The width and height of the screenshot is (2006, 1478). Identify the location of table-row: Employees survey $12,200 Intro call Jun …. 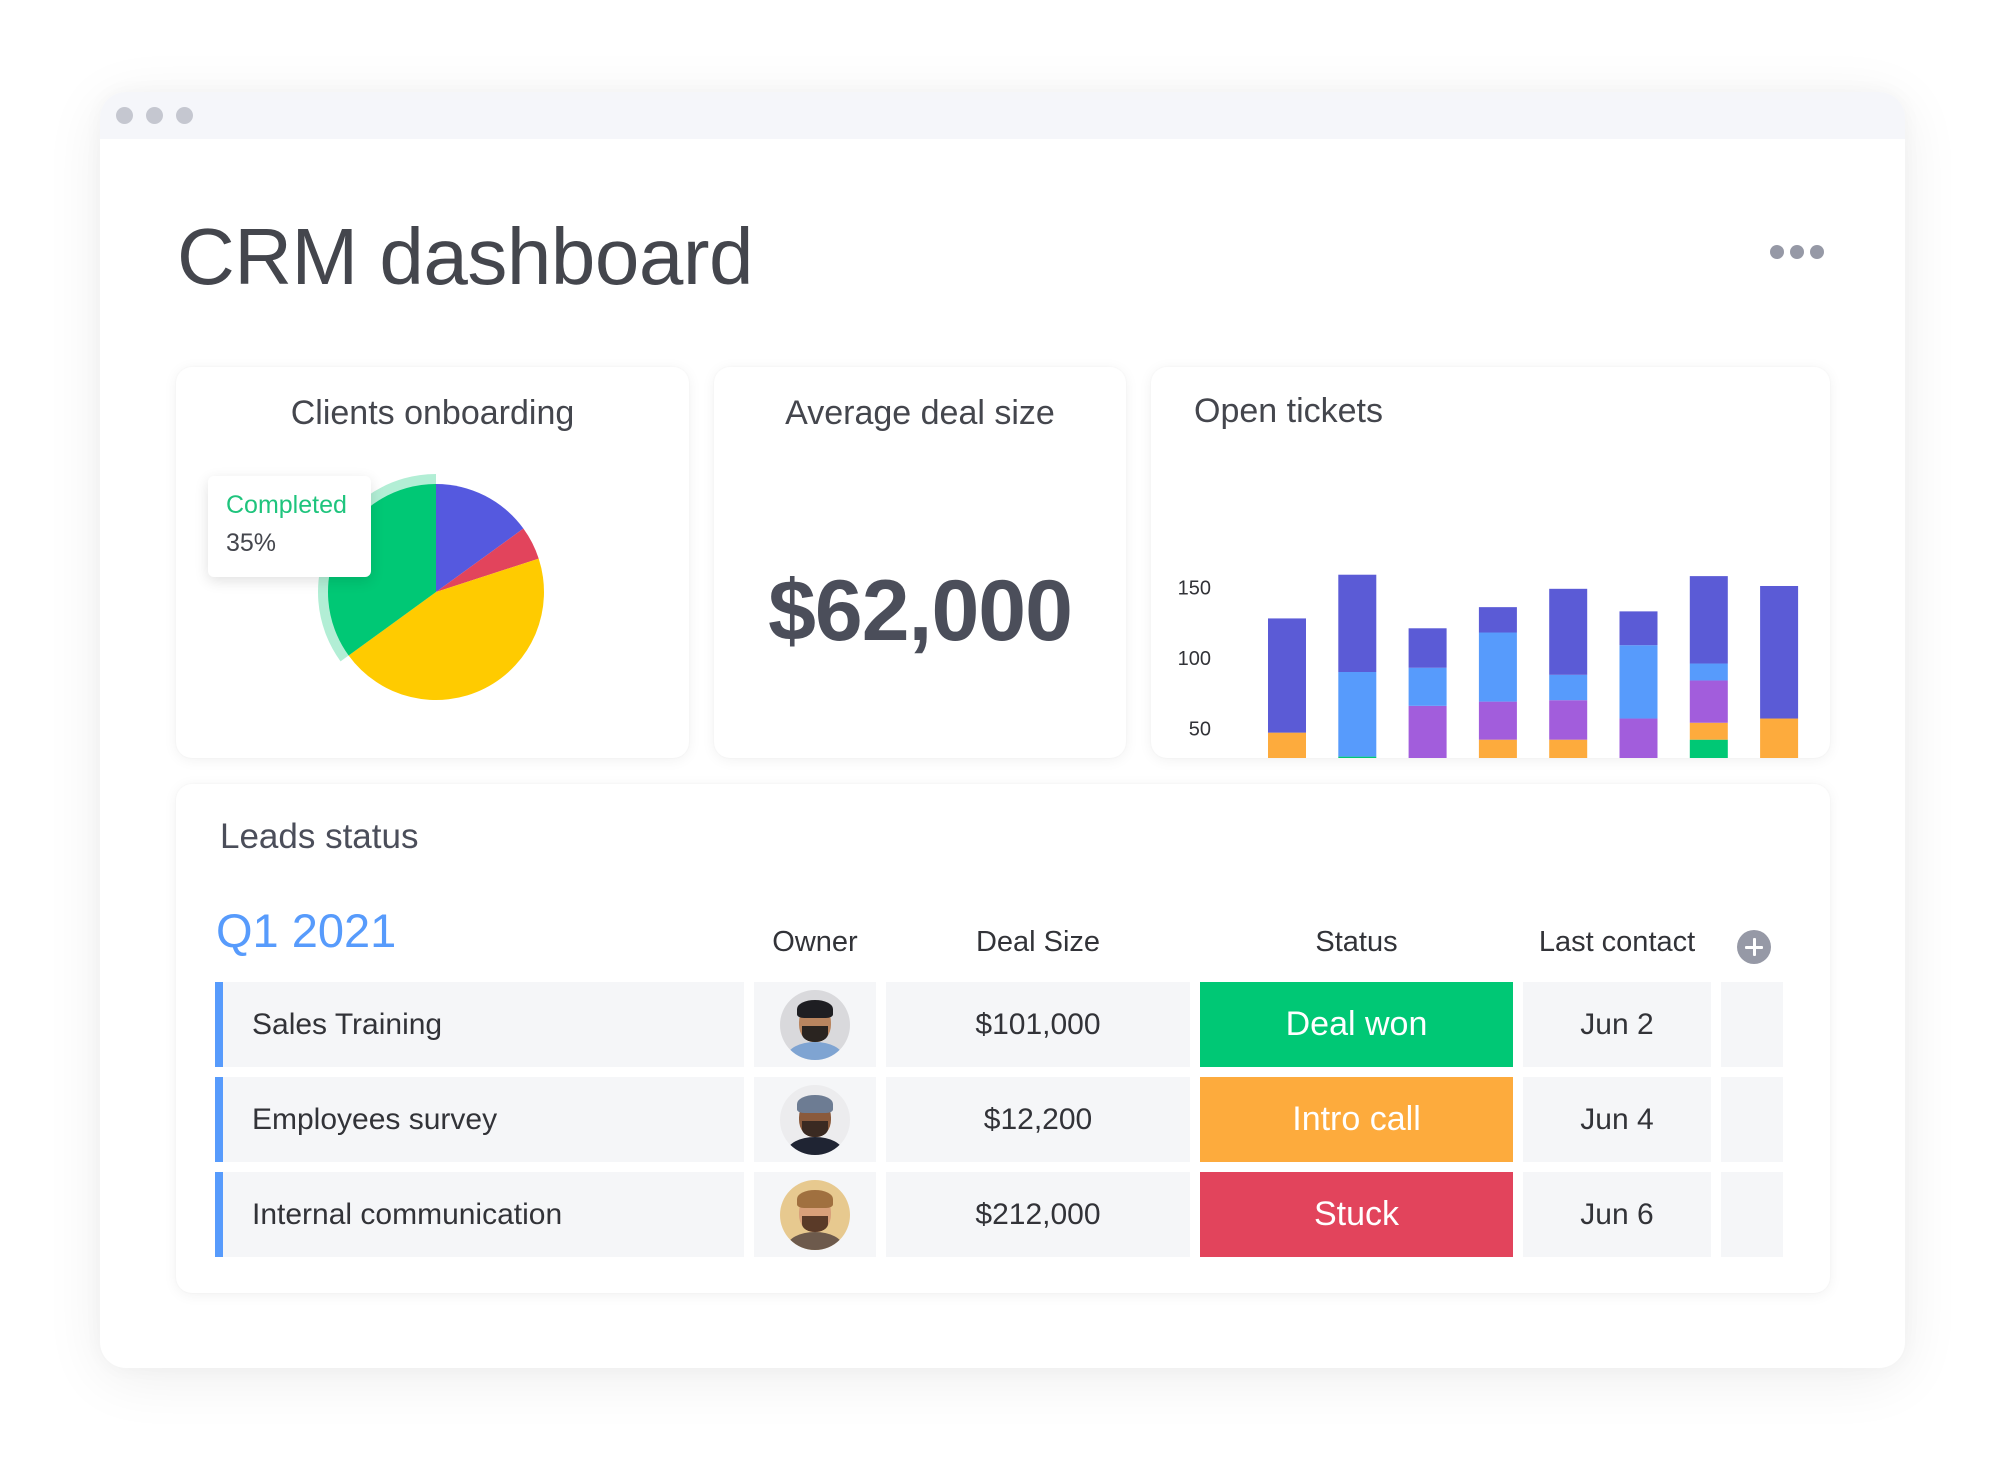
(999, 1119).